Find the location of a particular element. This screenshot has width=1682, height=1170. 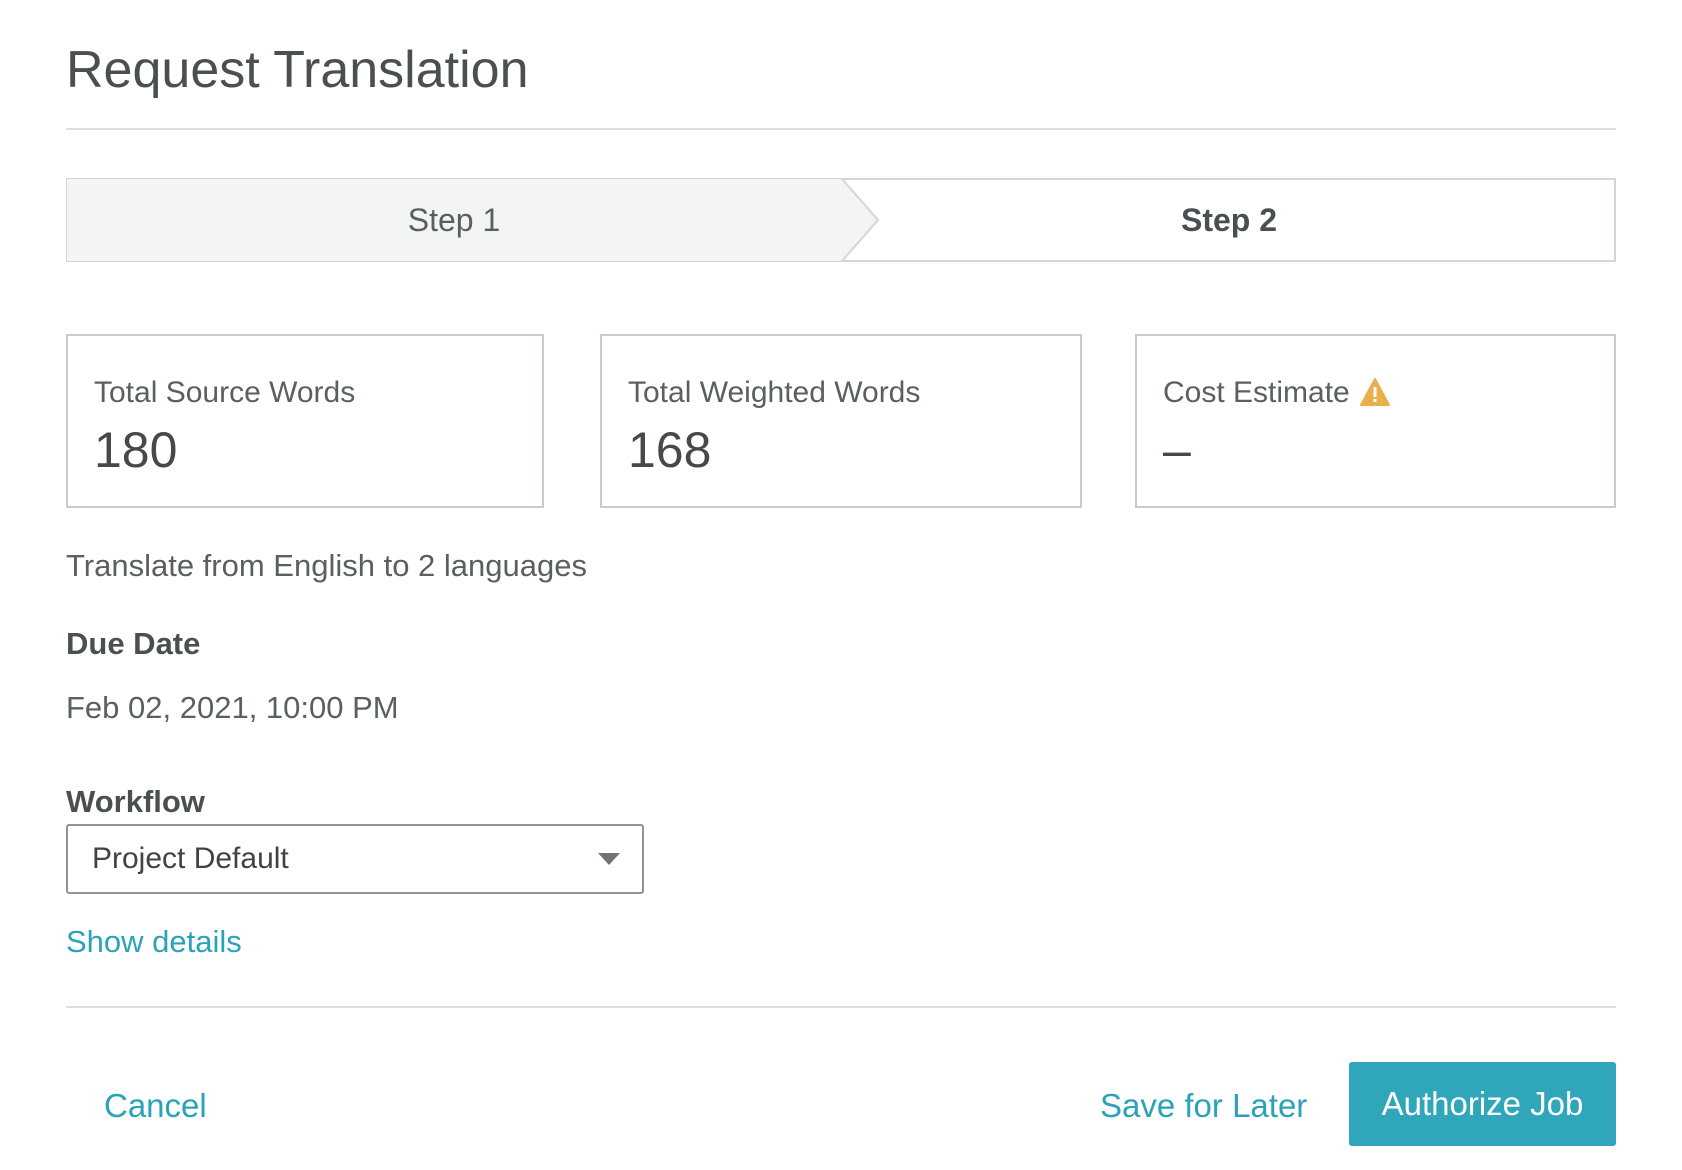

stat-card-cost-estimate: Cost Estimate – is located at coordinates (1375, 421).